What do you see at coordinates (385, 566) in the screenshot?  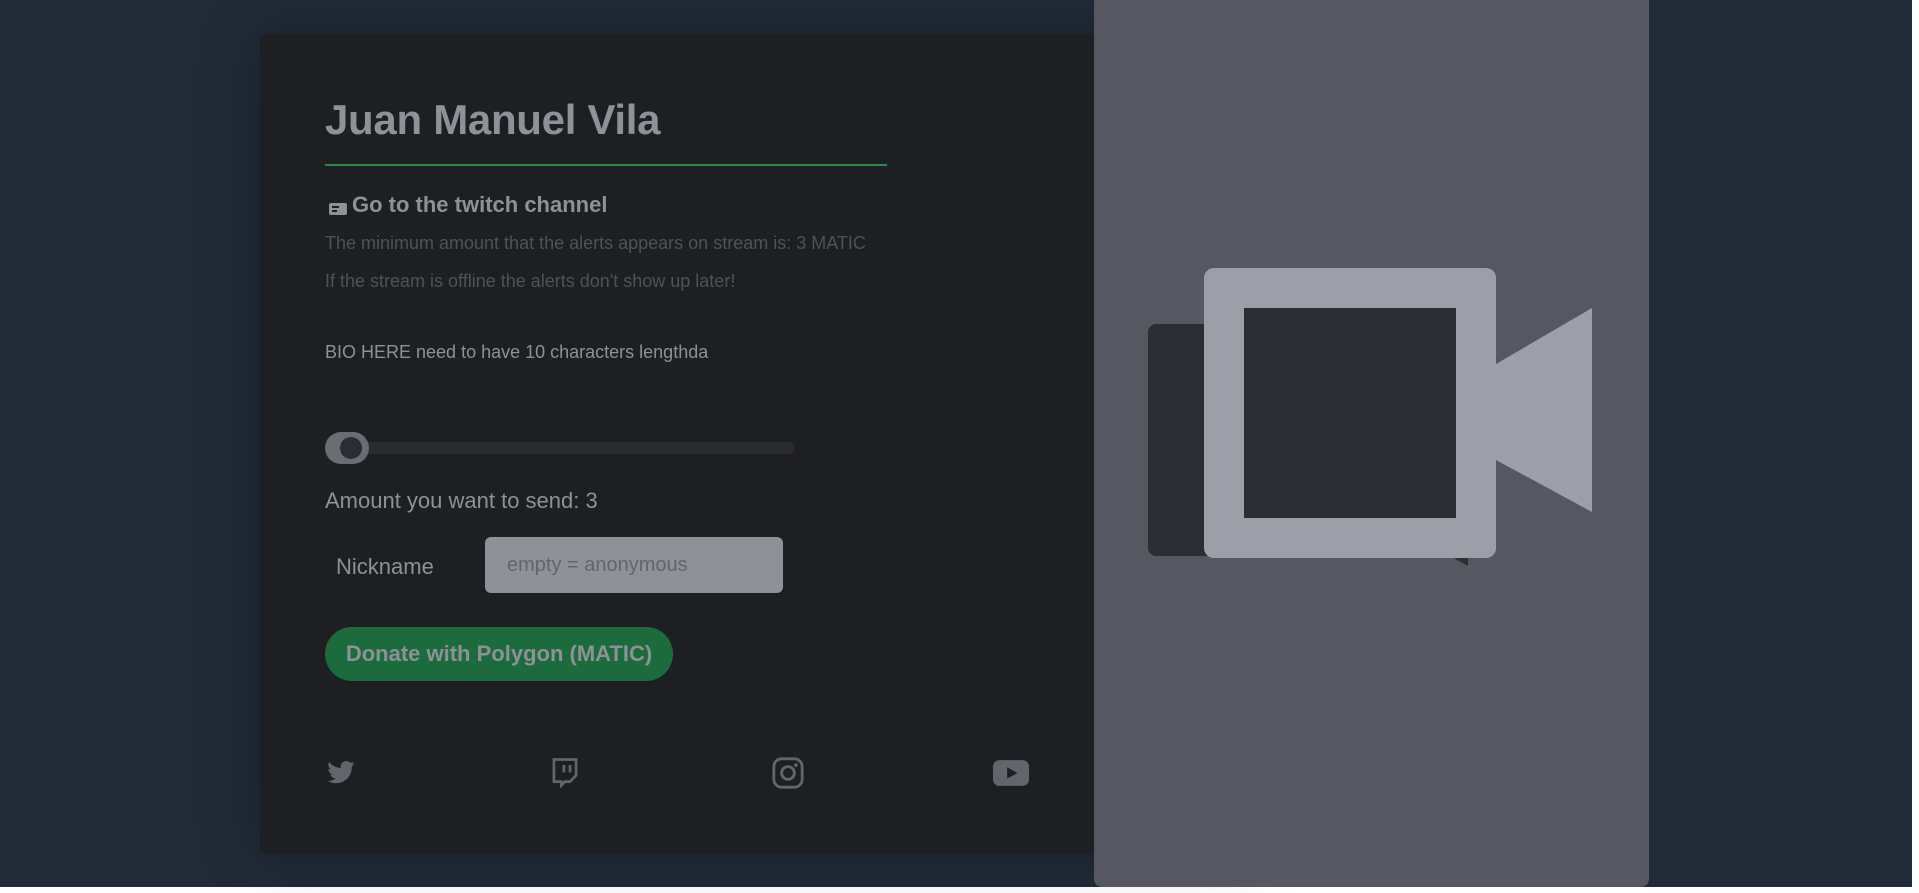 I see `nickname-label: Nickname` at bounding box center [385, 566].